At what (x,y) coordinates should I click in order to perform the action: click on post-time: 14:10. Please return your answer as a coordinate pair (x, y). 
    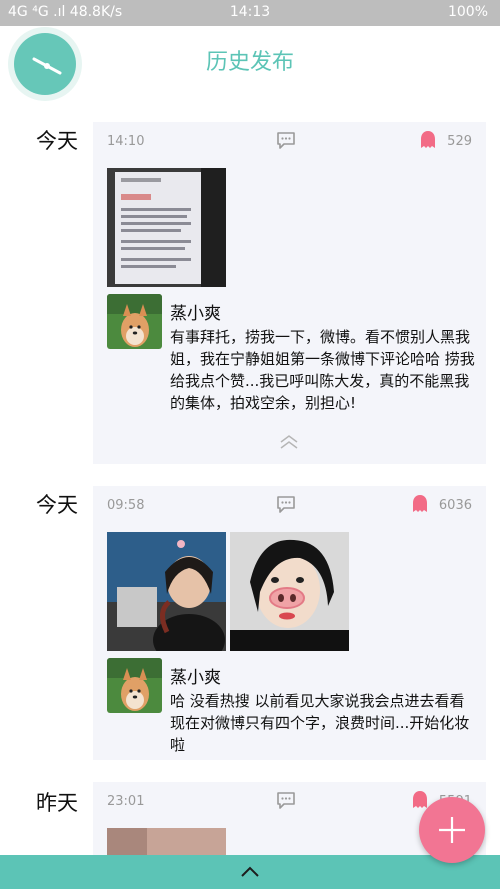
    Looking at the image, I should click on (126, 141).